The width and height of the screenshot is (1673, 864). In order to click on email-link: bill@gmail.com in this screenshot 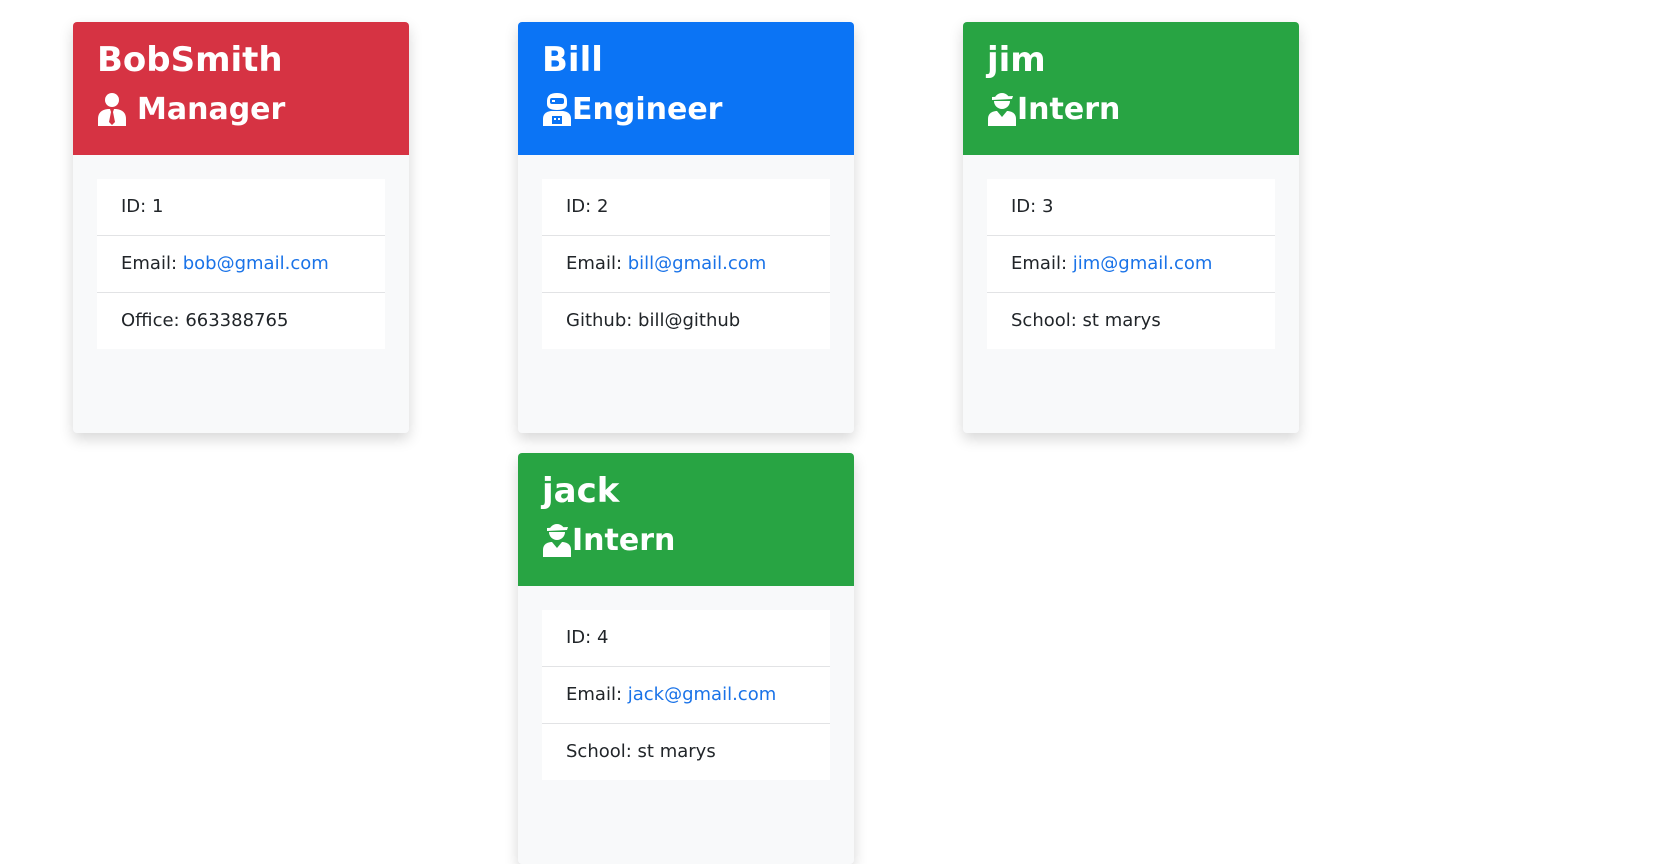, I will do `click(697, 263)`.